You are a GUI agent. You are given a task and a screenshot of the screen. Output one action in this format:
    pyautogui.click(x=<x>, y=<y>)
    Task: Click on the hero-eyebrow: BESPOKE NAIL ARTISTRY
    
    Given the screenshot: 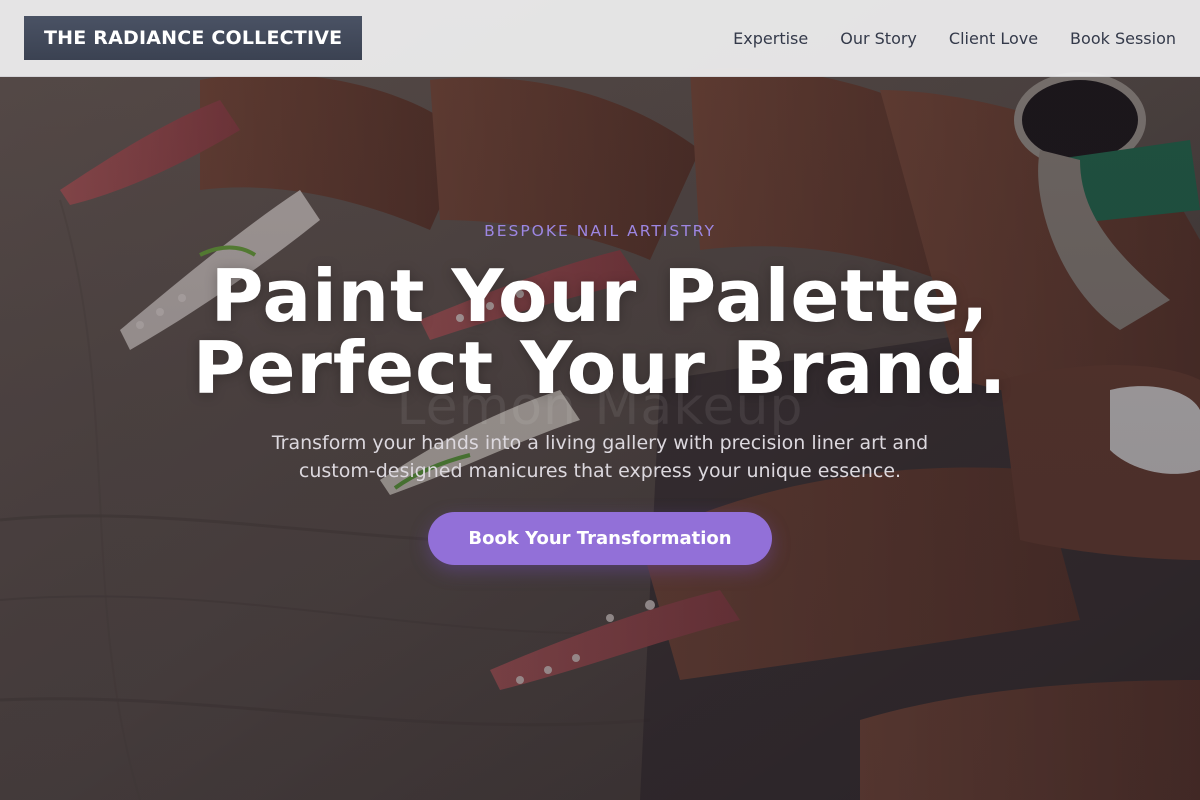 What is the action you would take?
    pyautogui.click(x=600, y=231)
    